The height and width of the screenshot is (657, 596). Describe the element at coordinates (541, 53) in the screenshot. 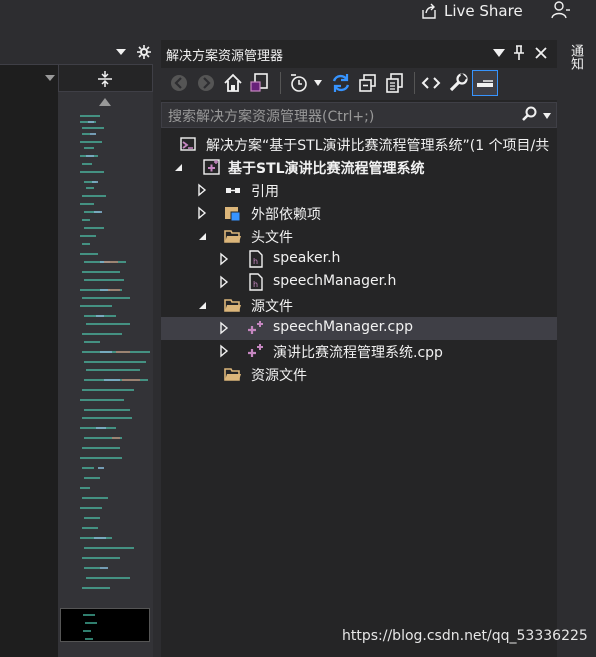

I see `close-icon` at that location.